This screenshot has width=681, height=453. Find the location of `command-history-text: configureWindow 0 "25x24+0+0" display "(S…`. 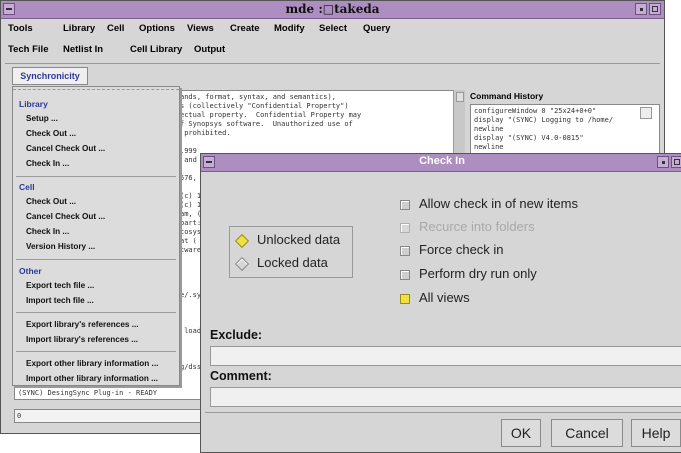

command-history-text: configureWindow 0 "25x24+0+0" display "(S… is located at coordinates (565, 129).